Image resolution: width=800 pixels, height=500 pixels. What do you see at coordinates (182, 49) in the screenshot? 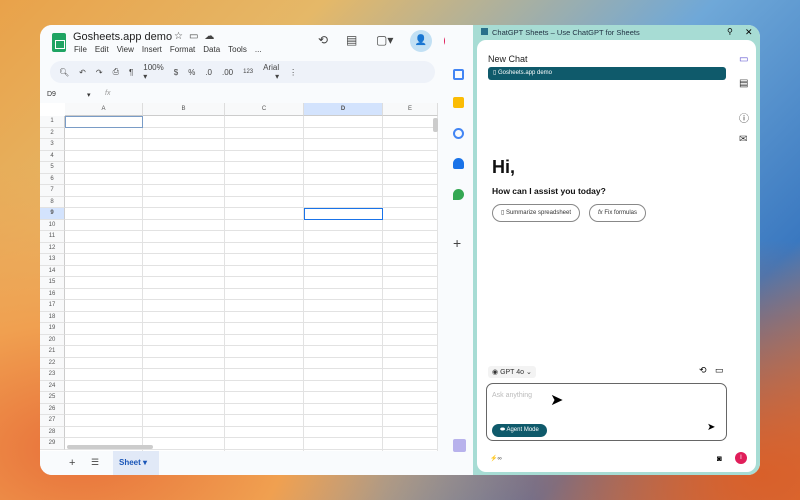
I see `menu-format: Format` at bounding box center [182, 49].